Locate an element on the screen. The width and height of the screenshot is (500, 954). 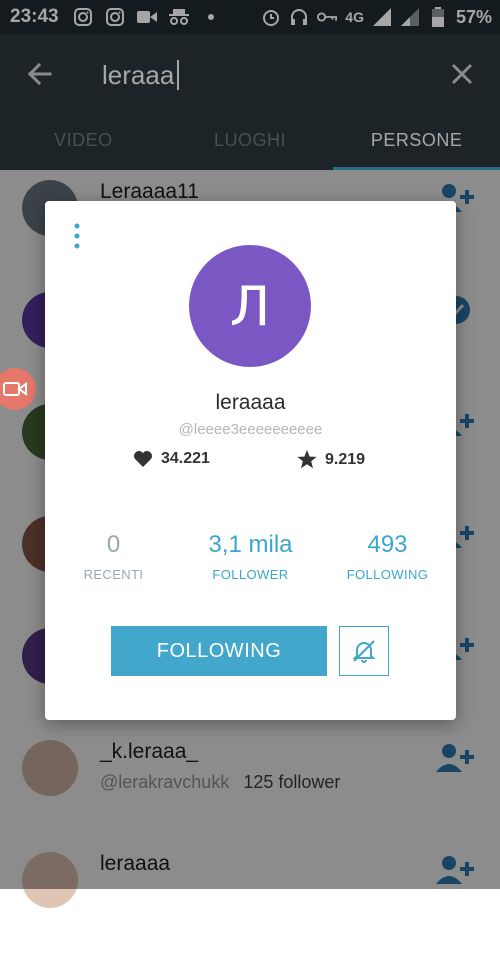
stars-stat: 9.219 is located at coordinates (331, 459).